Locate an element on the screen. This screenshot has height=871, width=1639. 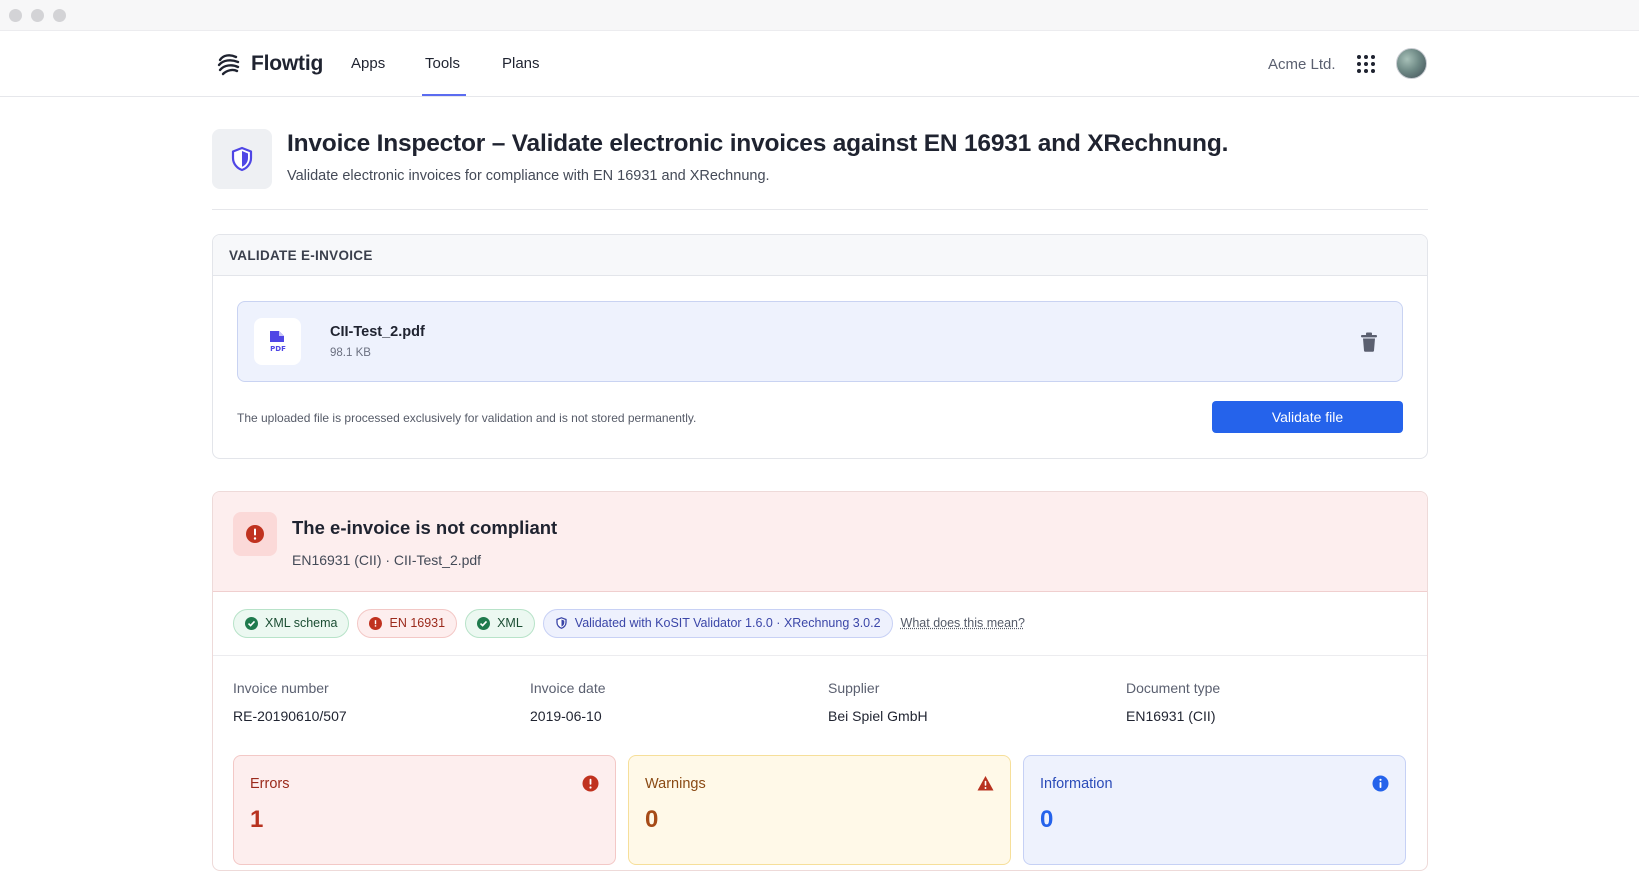
pdf-file-icon: PDF is located at coordinates (277, 341).